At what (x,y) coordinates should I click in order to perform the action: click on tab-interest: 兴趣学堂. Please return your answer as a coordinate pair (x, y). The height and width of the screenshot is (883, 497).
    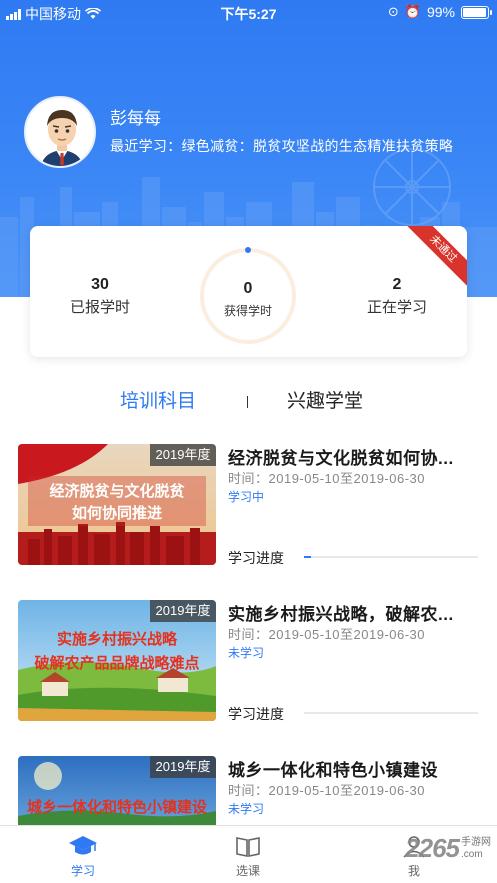
    Looking at the image, I should click on (325, 399).